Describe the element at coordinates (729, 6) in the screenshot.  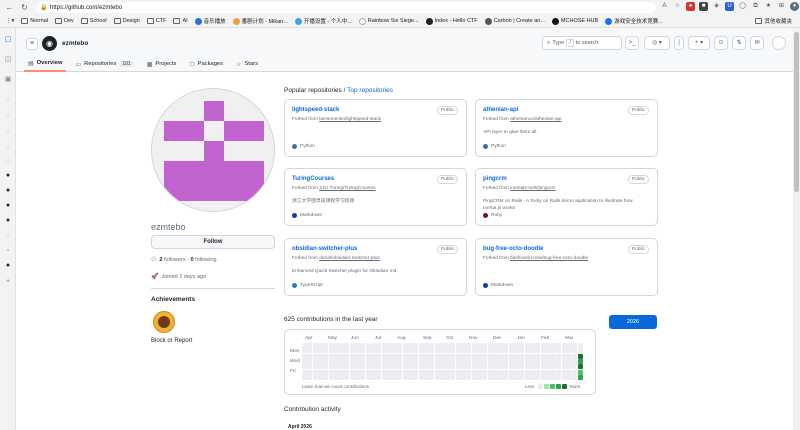
I see `extension-u-icon: U` at that location.